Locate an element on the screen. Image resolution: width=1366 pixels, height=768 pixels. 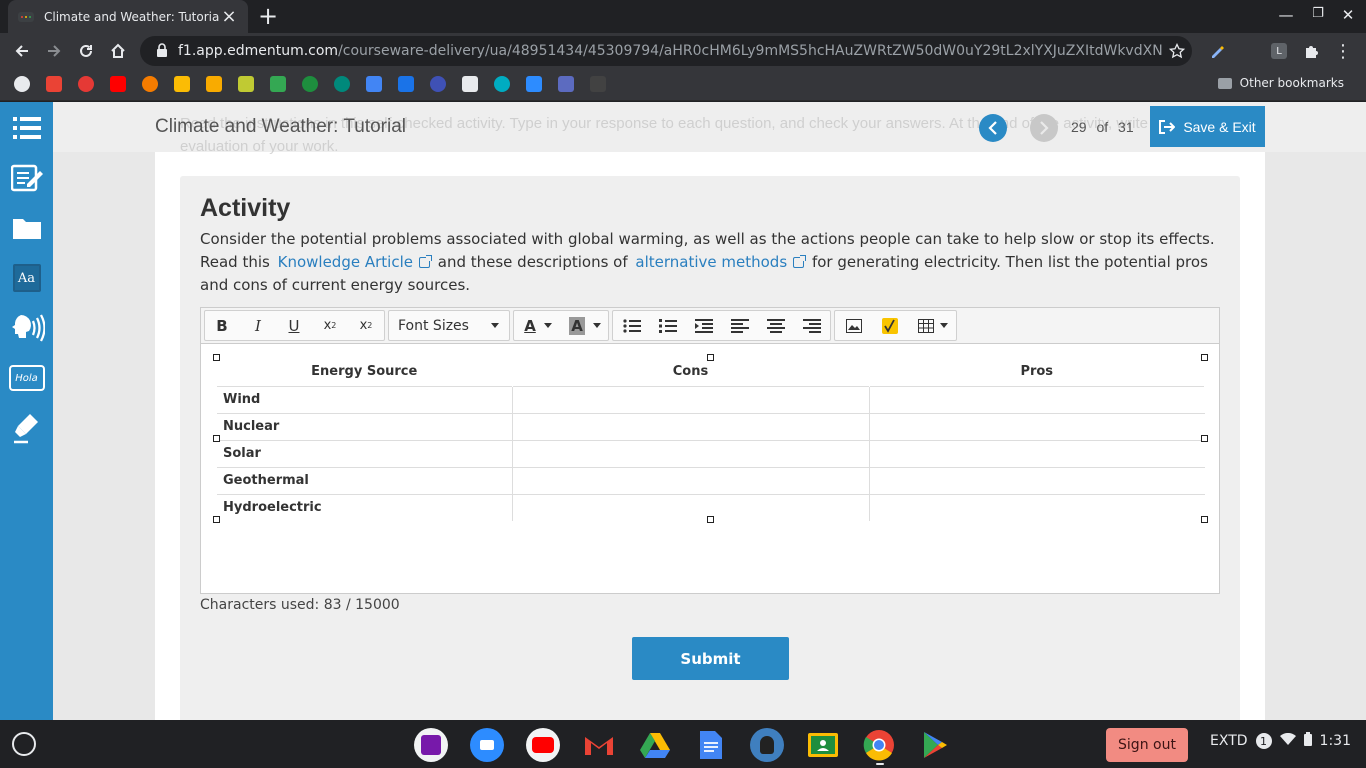
subscript-icon: x2 is located at coordinates (366, 325).